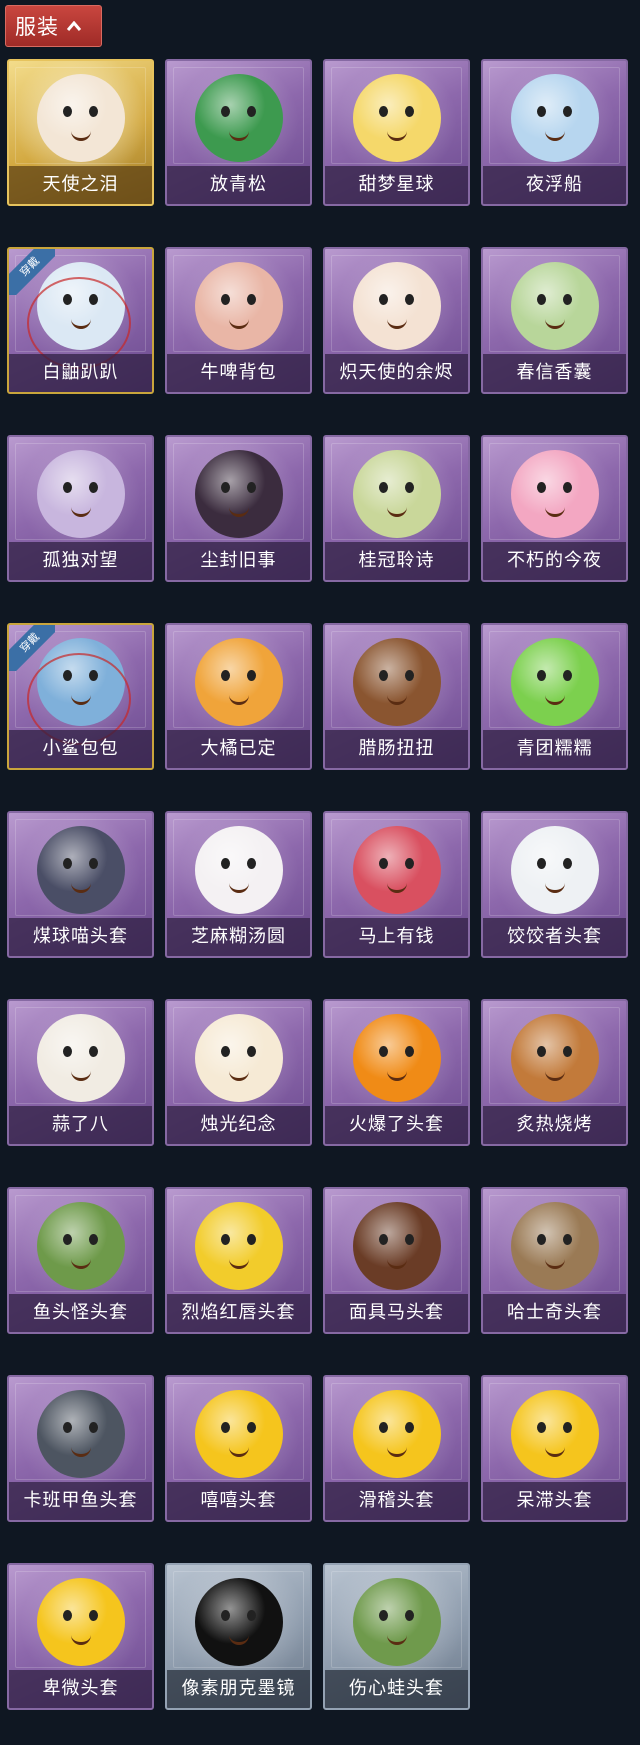  I want to click on outfit-card: 大橘已定, so click(238, 696).